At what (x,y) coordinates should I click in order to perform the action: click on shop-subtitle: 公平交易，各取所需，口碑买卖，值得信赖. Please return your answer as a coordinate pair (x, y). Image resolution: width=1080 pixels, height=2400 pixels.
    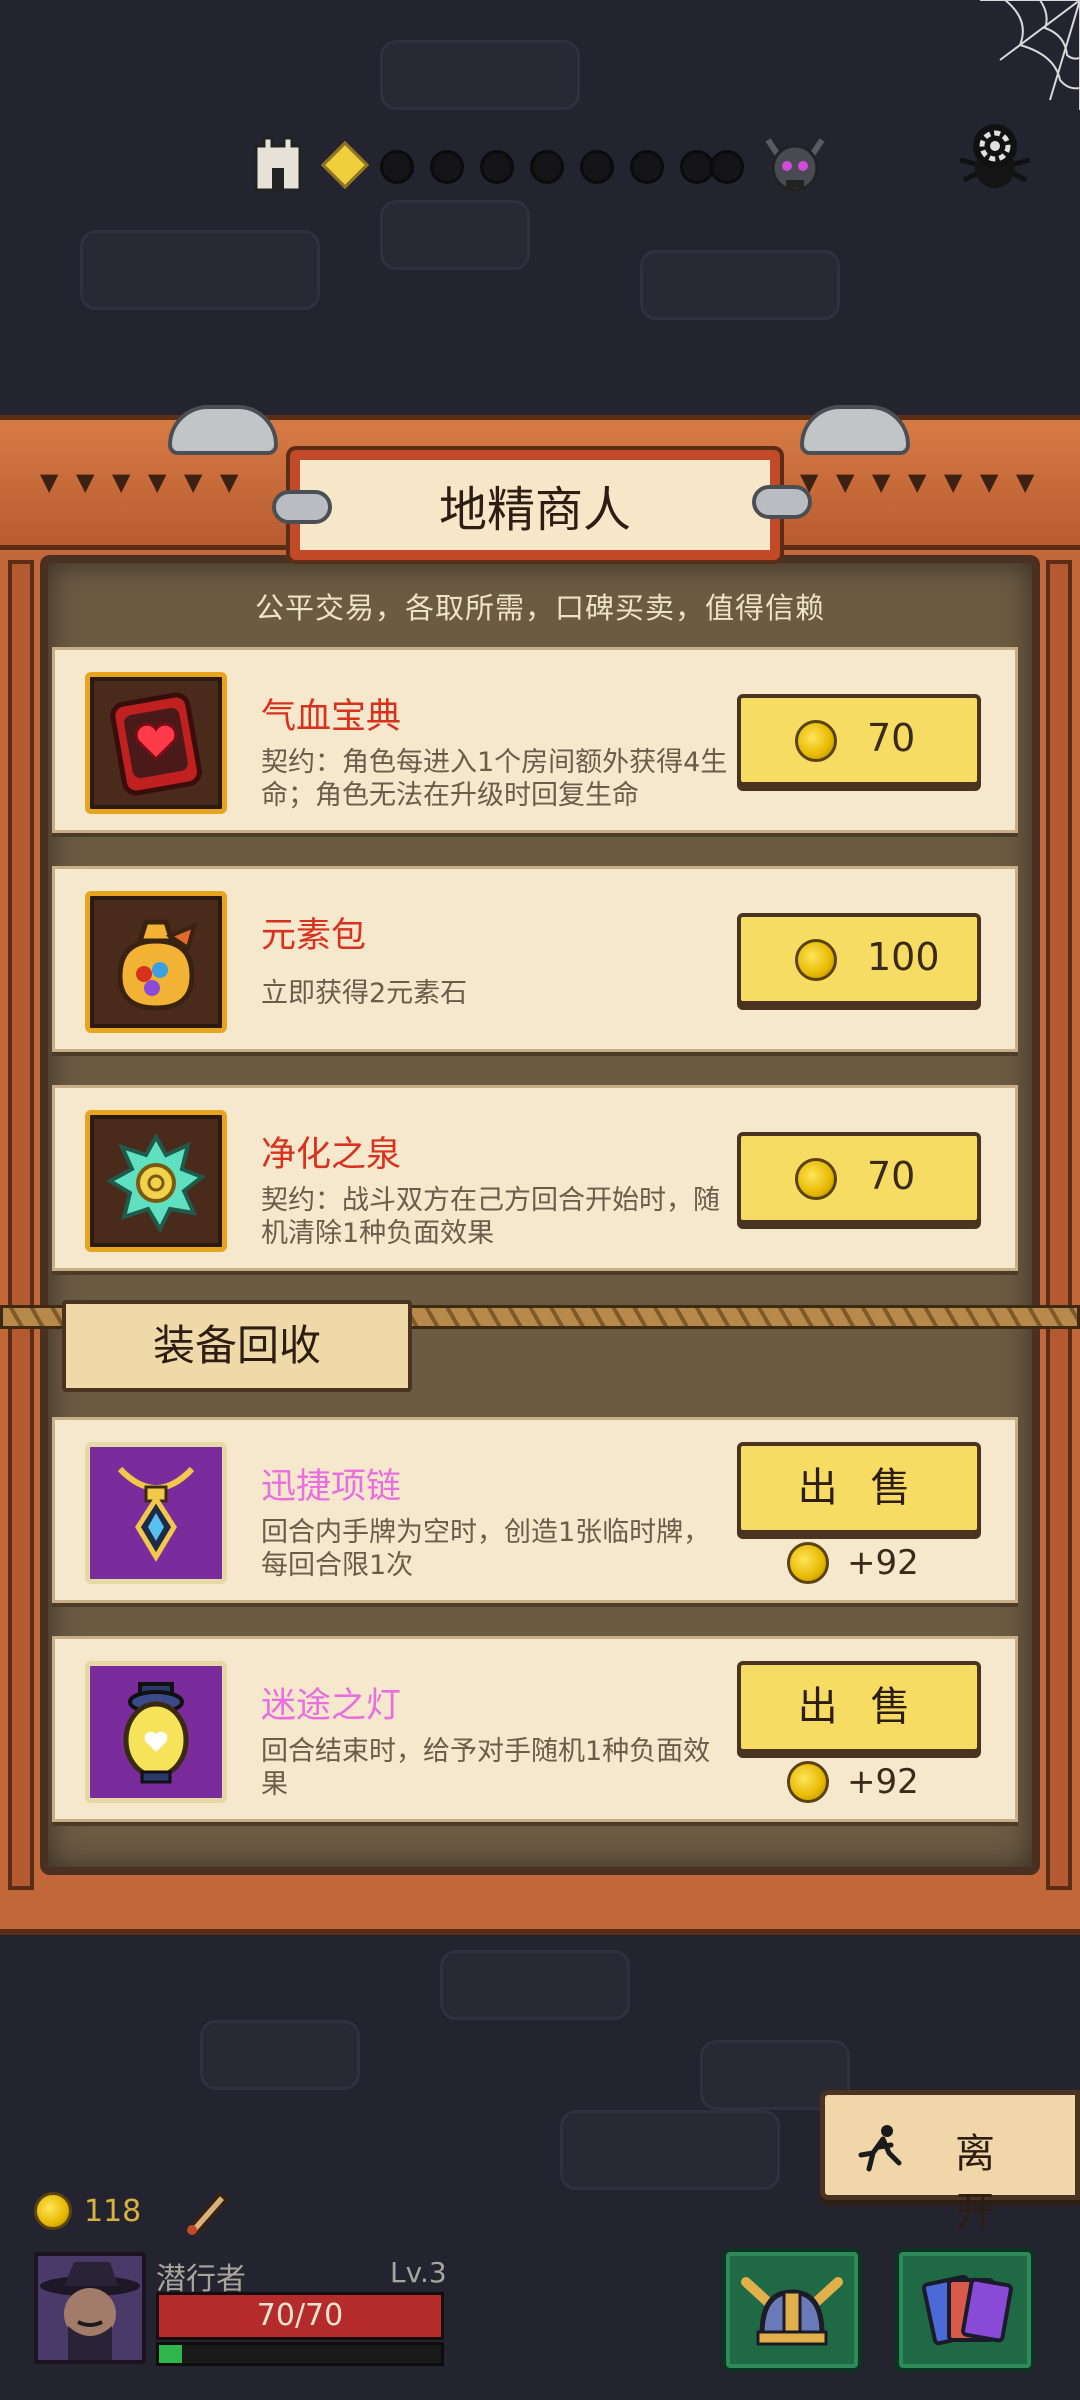
    Looking at the image, I should click on (539, 608).